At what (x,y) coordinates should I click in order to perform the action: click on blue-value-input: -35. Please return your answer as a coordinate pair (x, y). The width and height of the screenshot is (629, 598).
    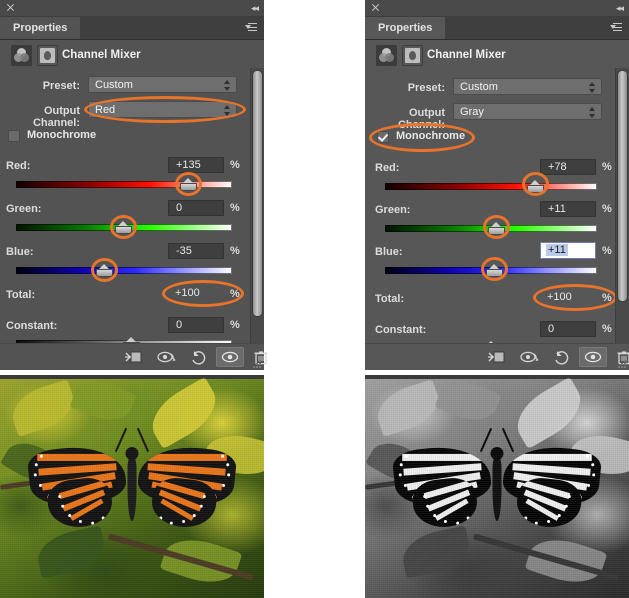
    Looking at the image, I should click on (196, 251).